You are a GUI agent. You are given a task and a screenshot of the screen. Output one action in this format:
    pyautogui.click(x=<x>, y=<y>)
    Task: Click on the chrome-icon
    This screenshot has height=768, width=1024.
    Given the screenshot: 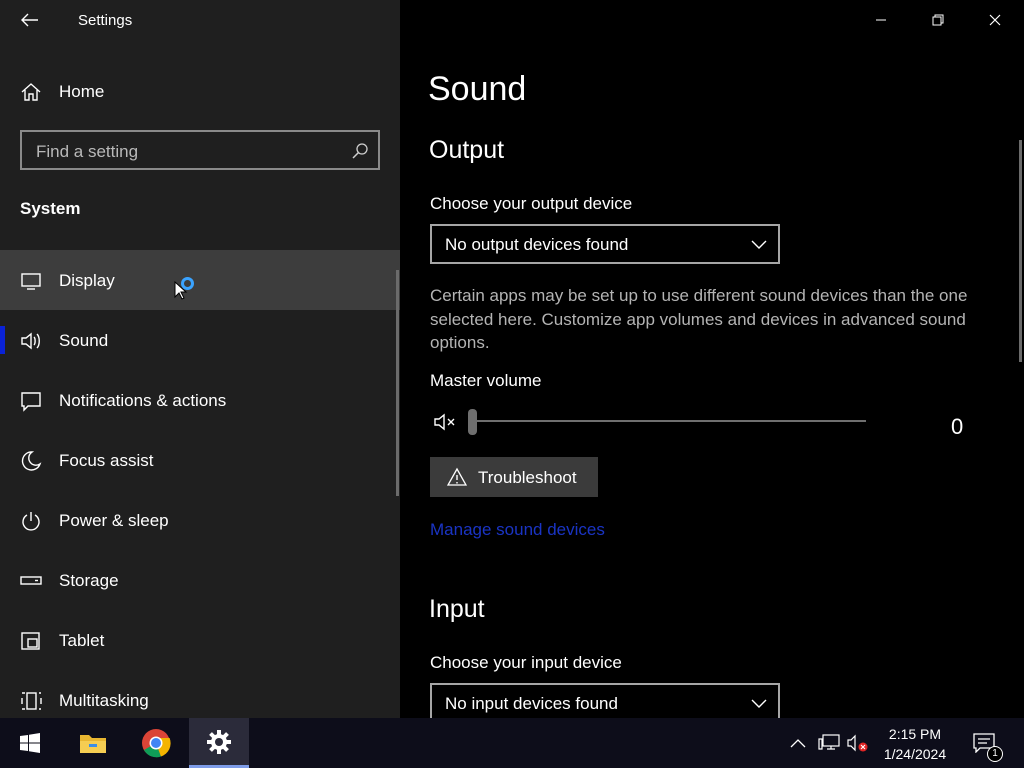 What is the action you would take?
    pyautogui.click(x=156, y=743)
    